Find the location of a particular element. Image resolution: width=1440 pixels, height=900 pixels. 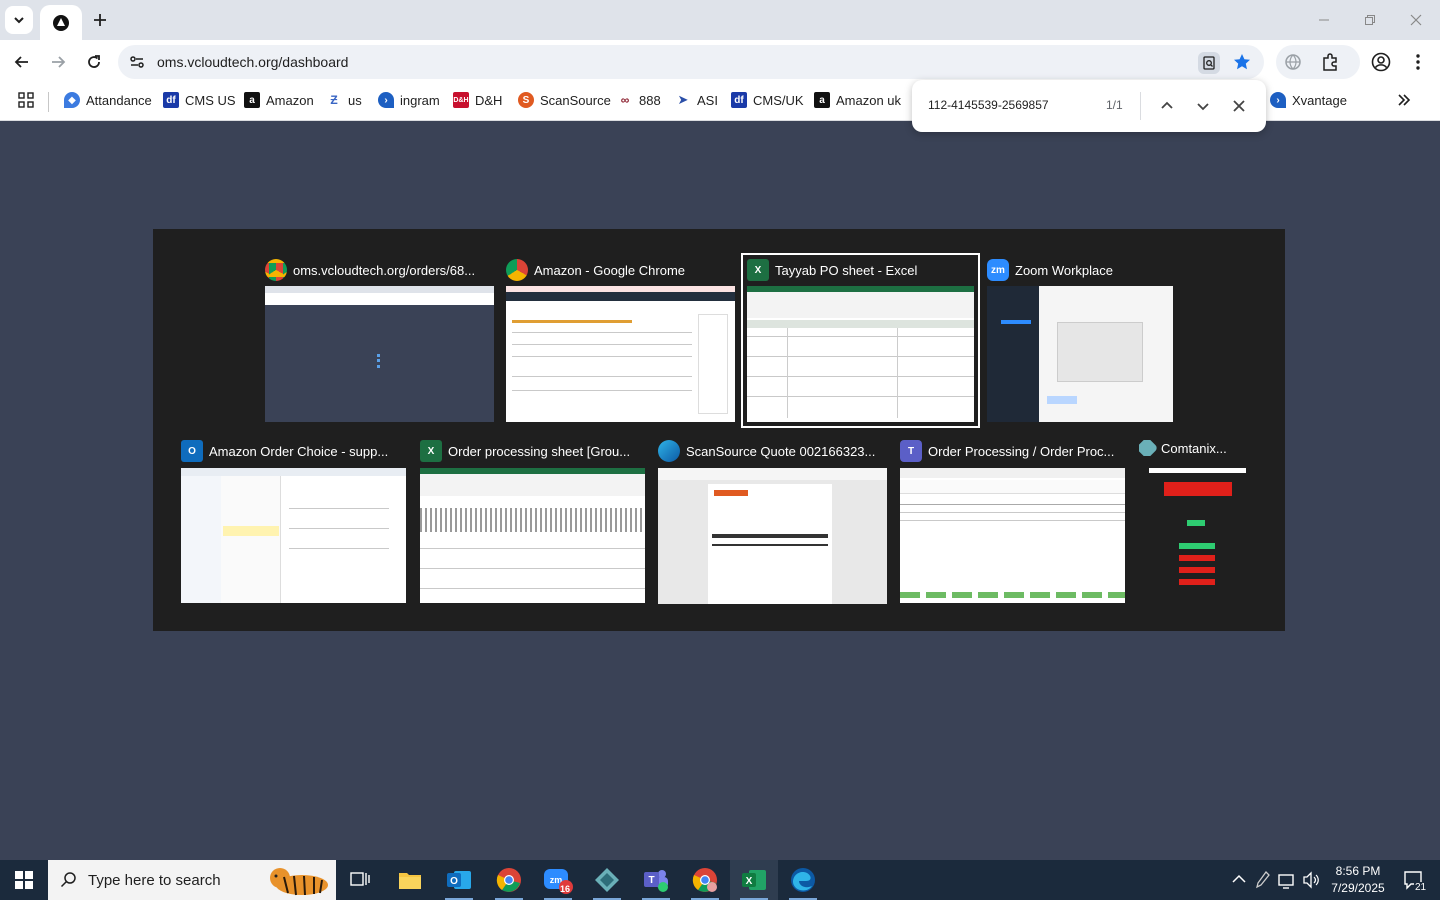

restore-button is located at coordinates (1370, 20).